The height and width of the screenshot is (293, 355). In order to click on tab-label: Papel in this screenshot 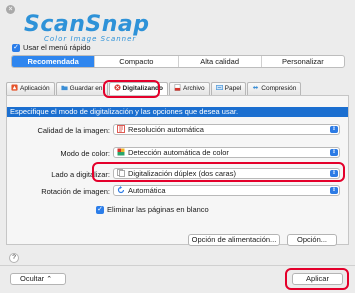, I will do `click(233, 88)`.